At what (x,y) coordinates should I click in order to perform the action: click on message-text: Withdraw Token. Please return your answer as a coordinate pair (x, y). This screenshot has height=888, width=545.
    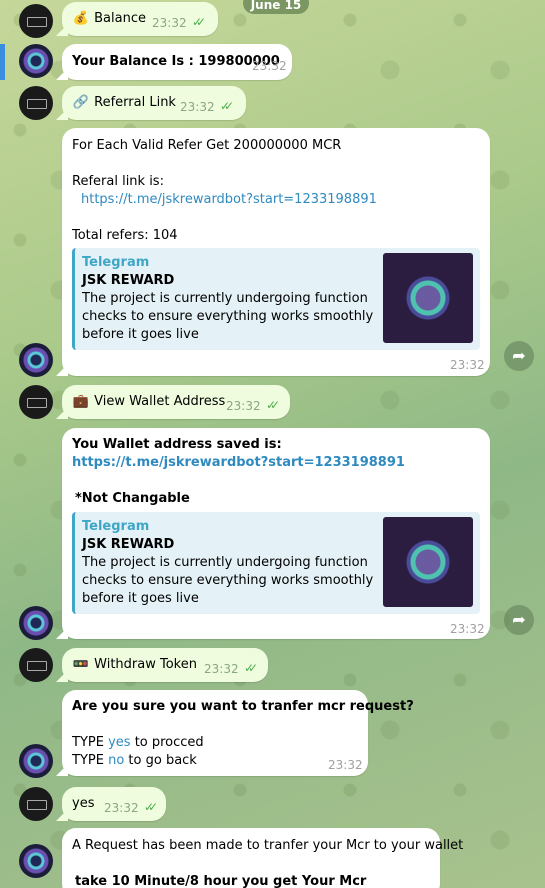
    Looking at the image, I should click on (145, 664).